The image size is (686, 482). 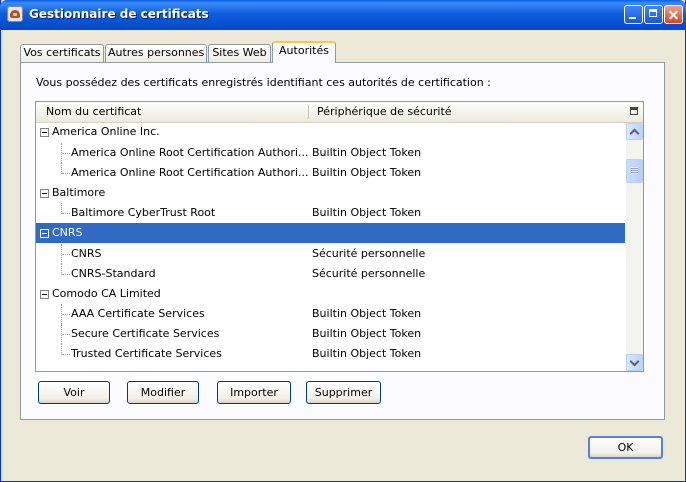 I want to click on view-button: Voir, so click(x=74, y=392).